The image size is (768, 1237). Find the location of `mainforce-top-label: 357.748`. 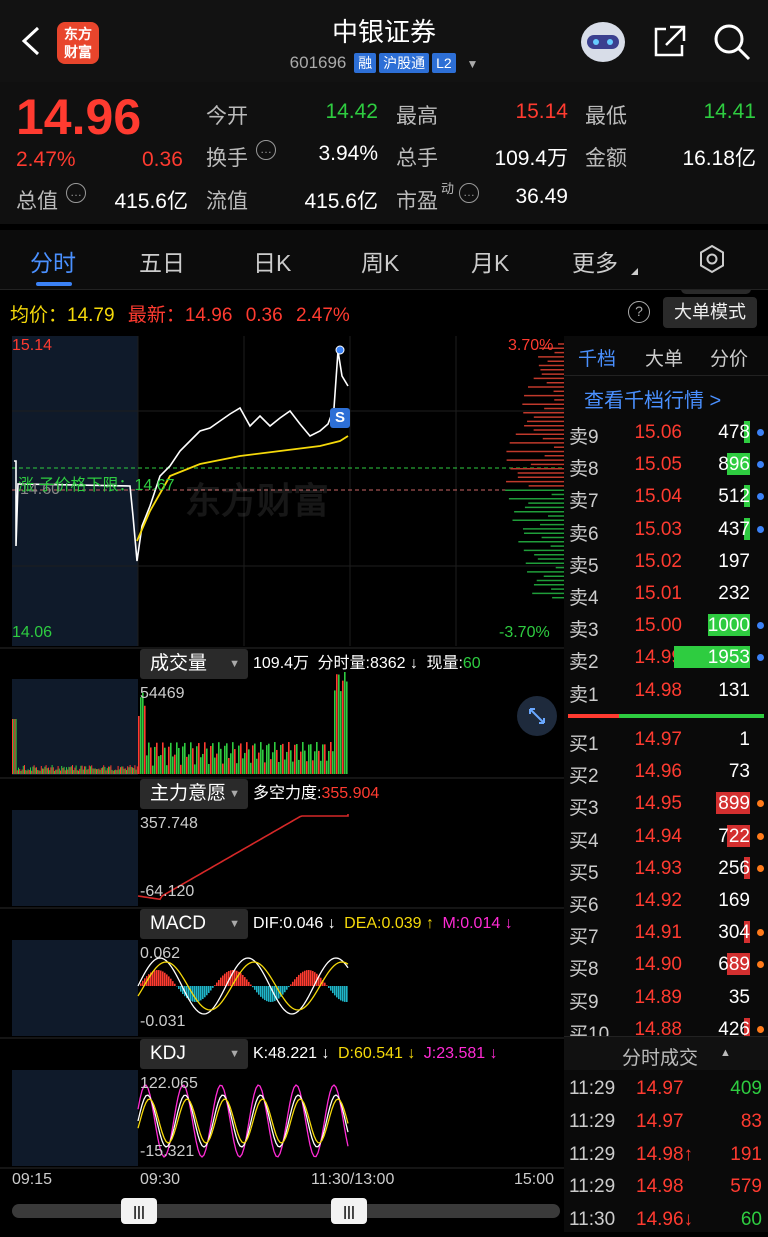

mainforce-top-label: 357.748 is located at coordinates (169, 824).